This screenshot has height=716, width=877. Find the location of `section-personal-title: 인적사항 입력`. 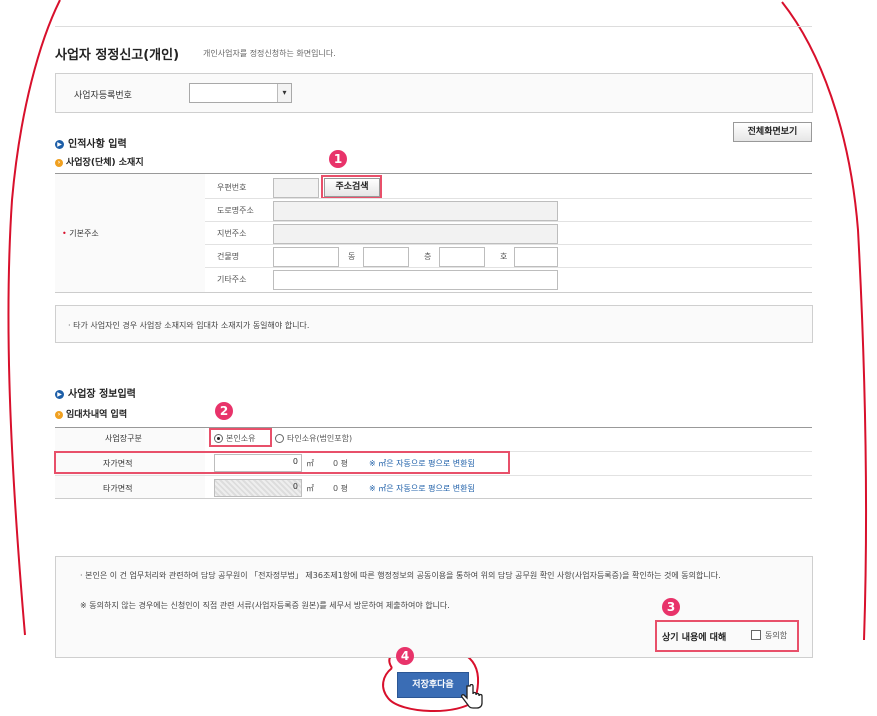

section-personal-title: 인적사항 입력 is located at coordinates (97, 144).